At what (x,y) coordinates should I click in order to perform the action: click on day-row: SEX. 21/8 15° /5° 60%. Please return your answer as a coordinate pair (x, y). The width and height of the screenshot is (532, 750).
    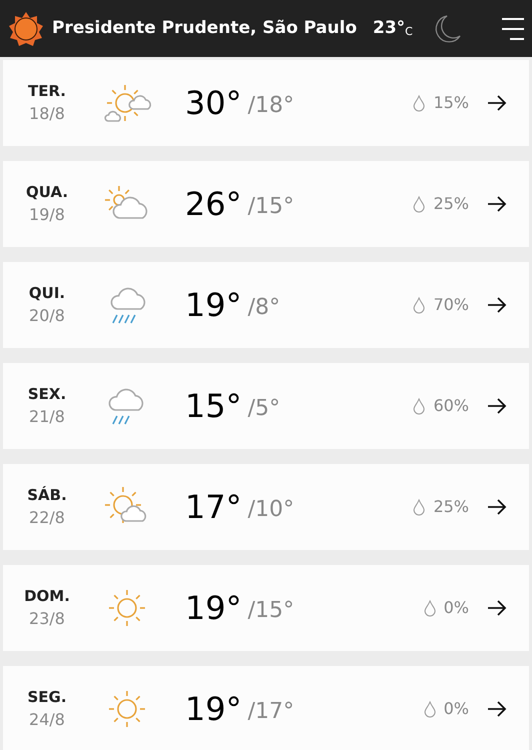
    Looking at the image, I should click on (266, 406).